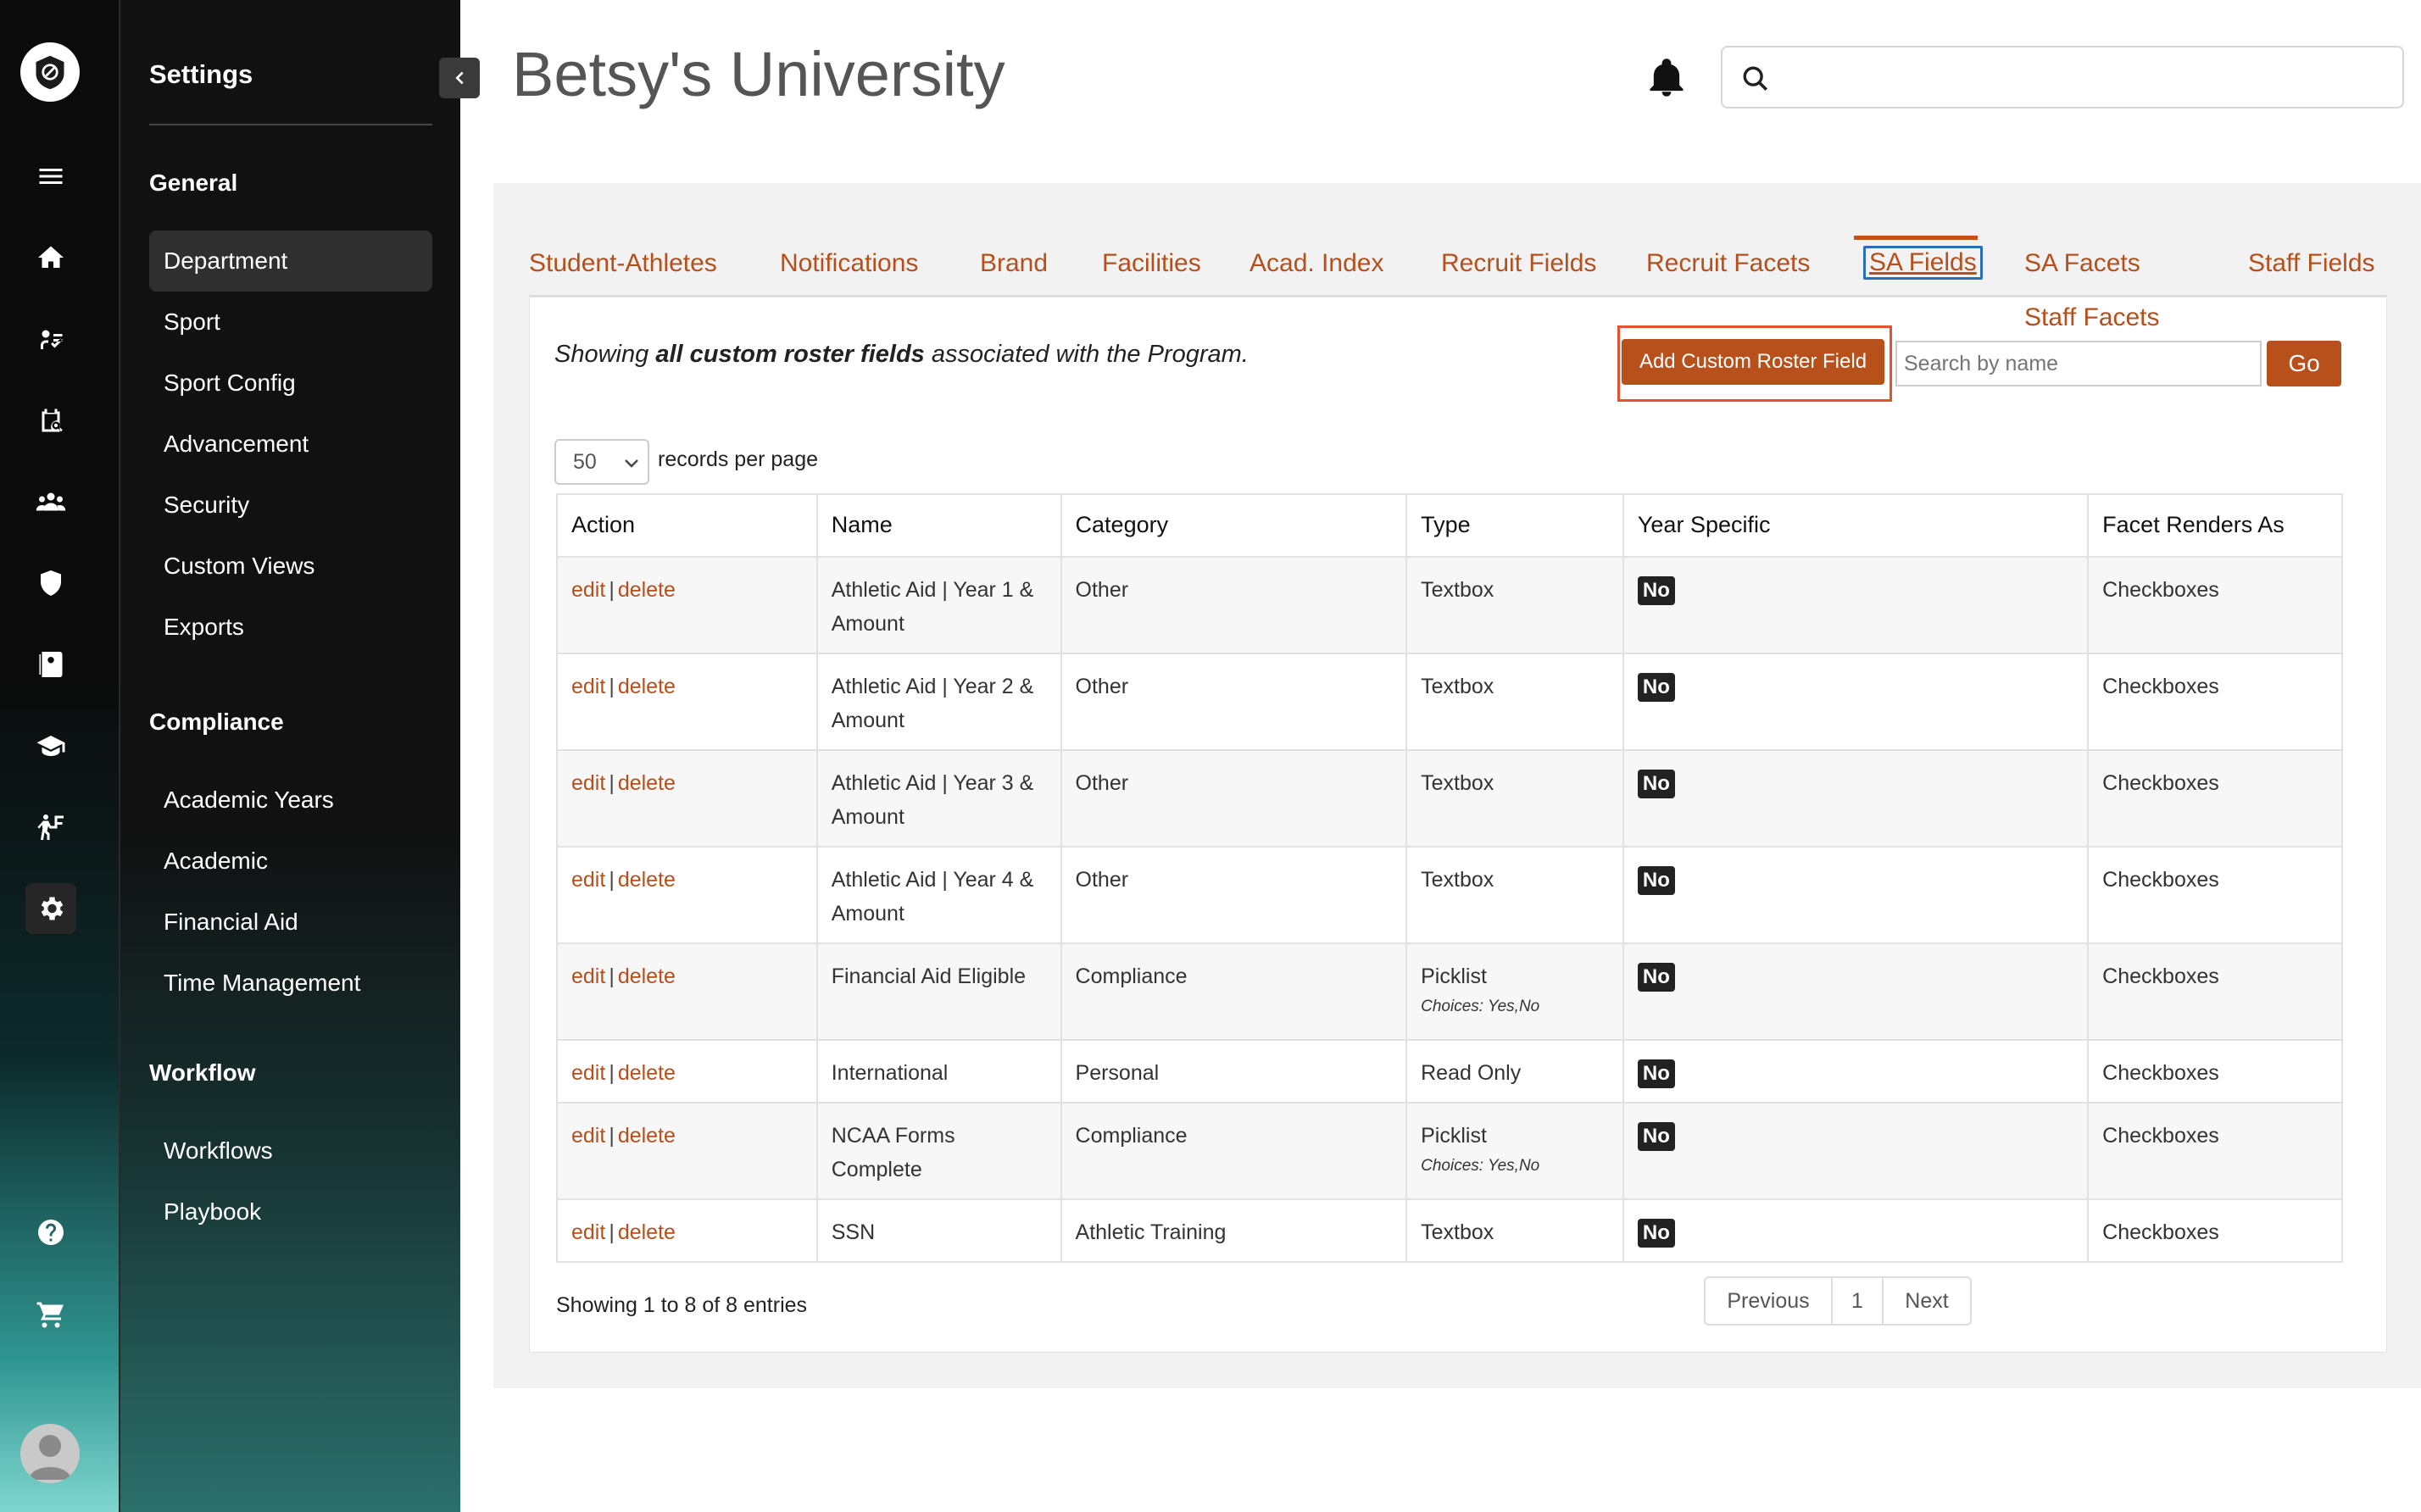  What do you see at coordinates (2304, 364) in the screenshot?
I see `go-button: Go` at bounding box center [2304, 364].